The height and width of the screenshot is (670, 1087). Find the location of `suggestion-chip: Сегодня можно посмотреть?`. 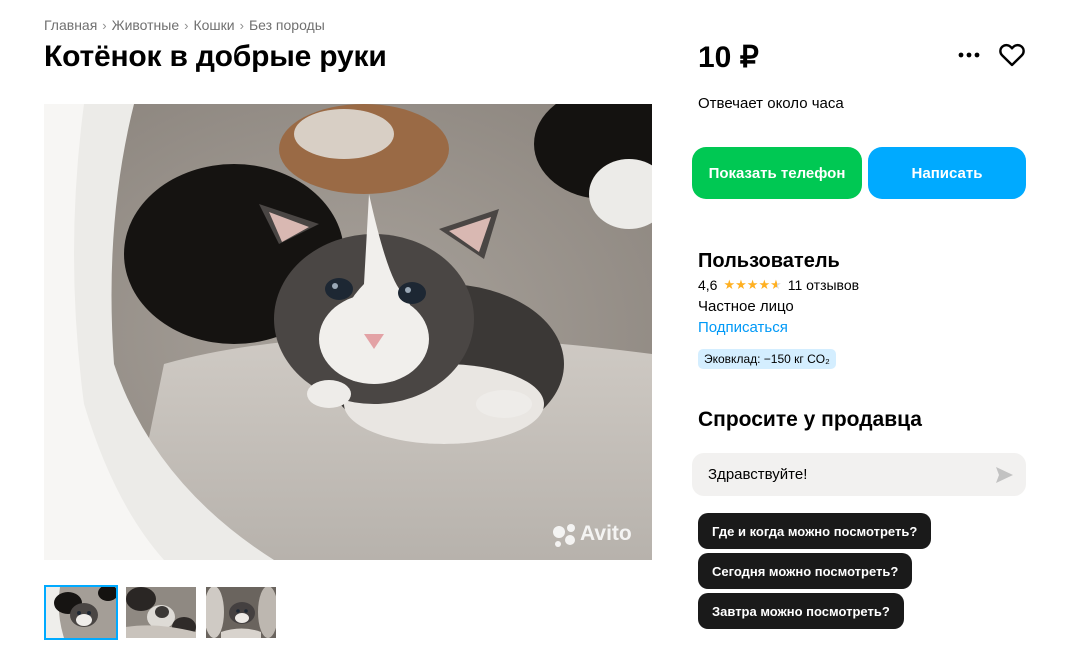

suggestion-chip: Сегодня можно посмотреть? is located at coordinates (805, 571).